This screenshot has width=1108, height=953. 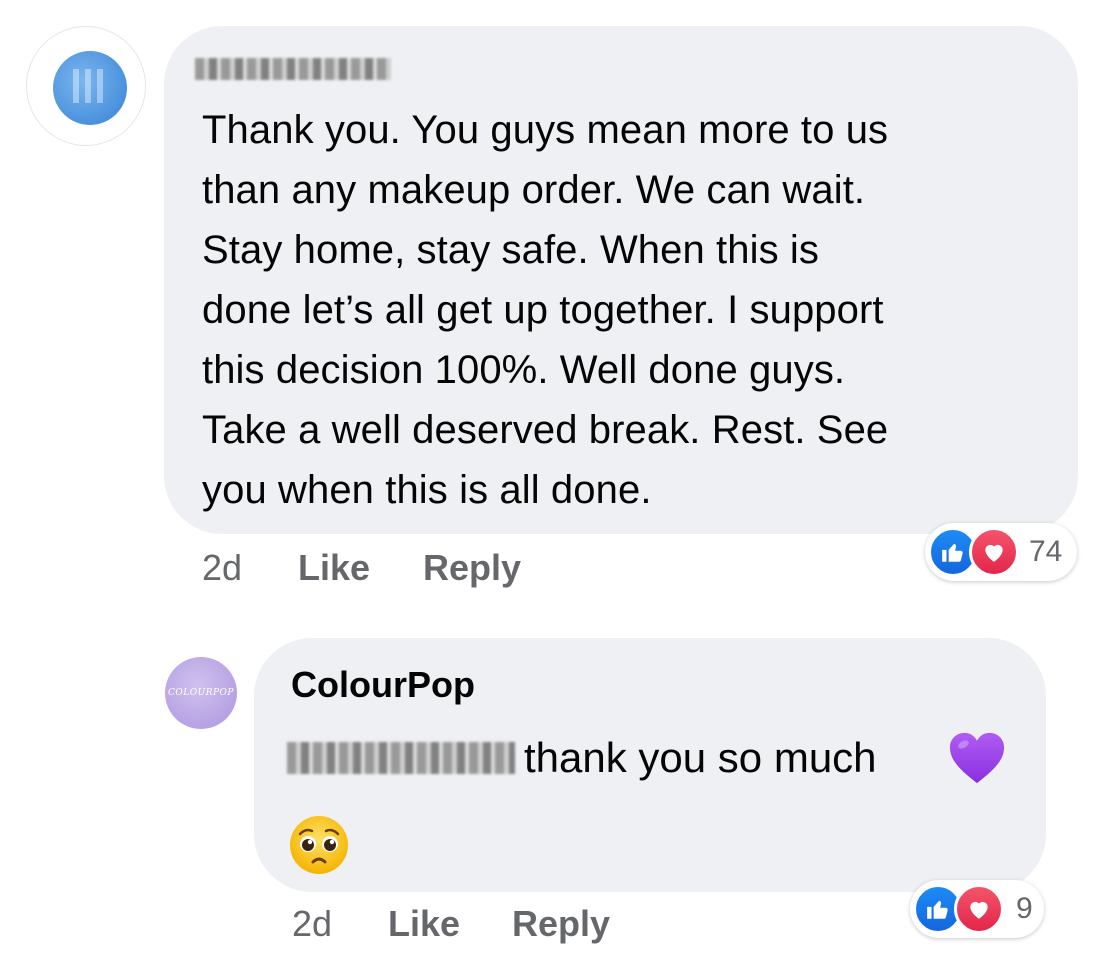 I want to click on colourpop-avatar: COLOURPOP, so click(x=201, y=693).